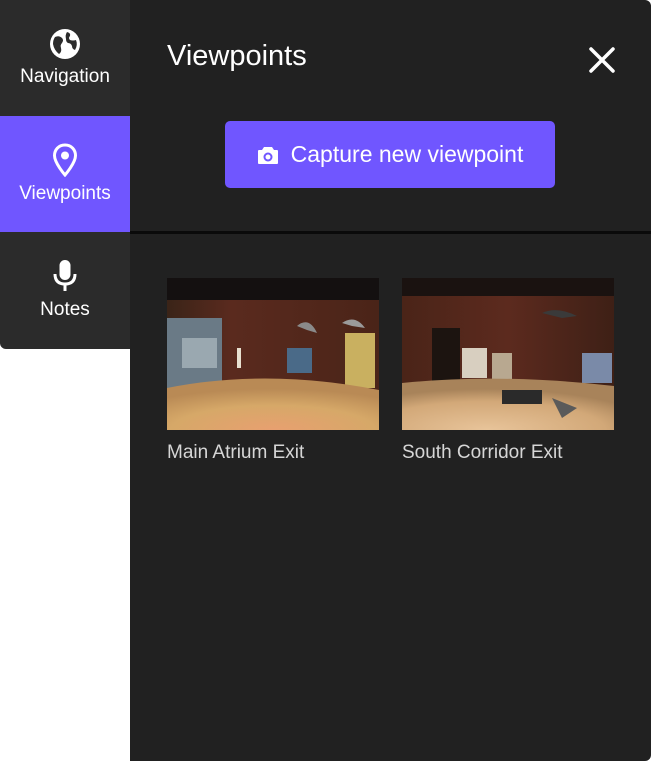  I want to click on panel-title: Viewpoints, so click(237, 56).